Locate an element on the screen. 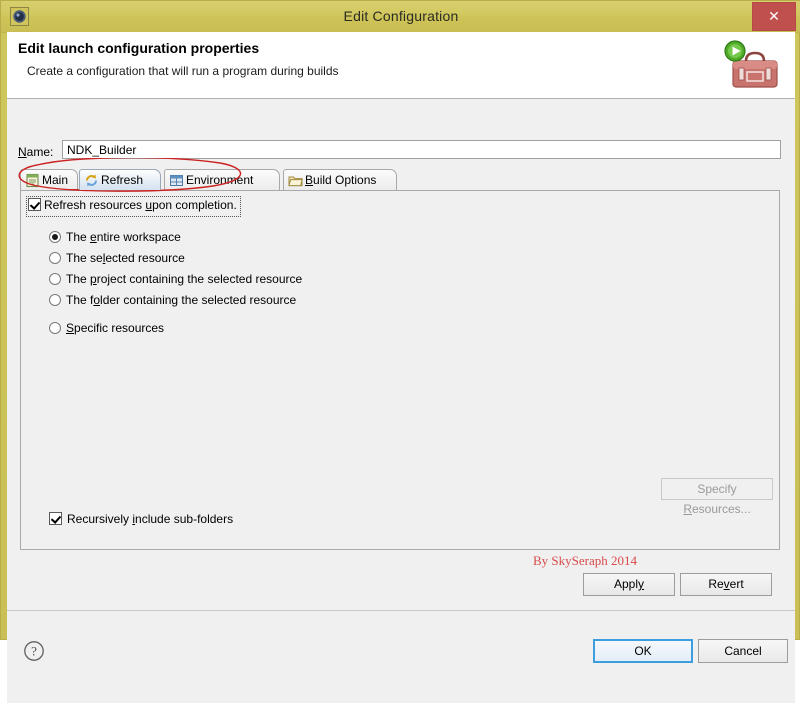 This screenshot has width=800, height=703. refresh-on-completion-label: Refresh resources upon completion. is located at coordinates (140, 205).